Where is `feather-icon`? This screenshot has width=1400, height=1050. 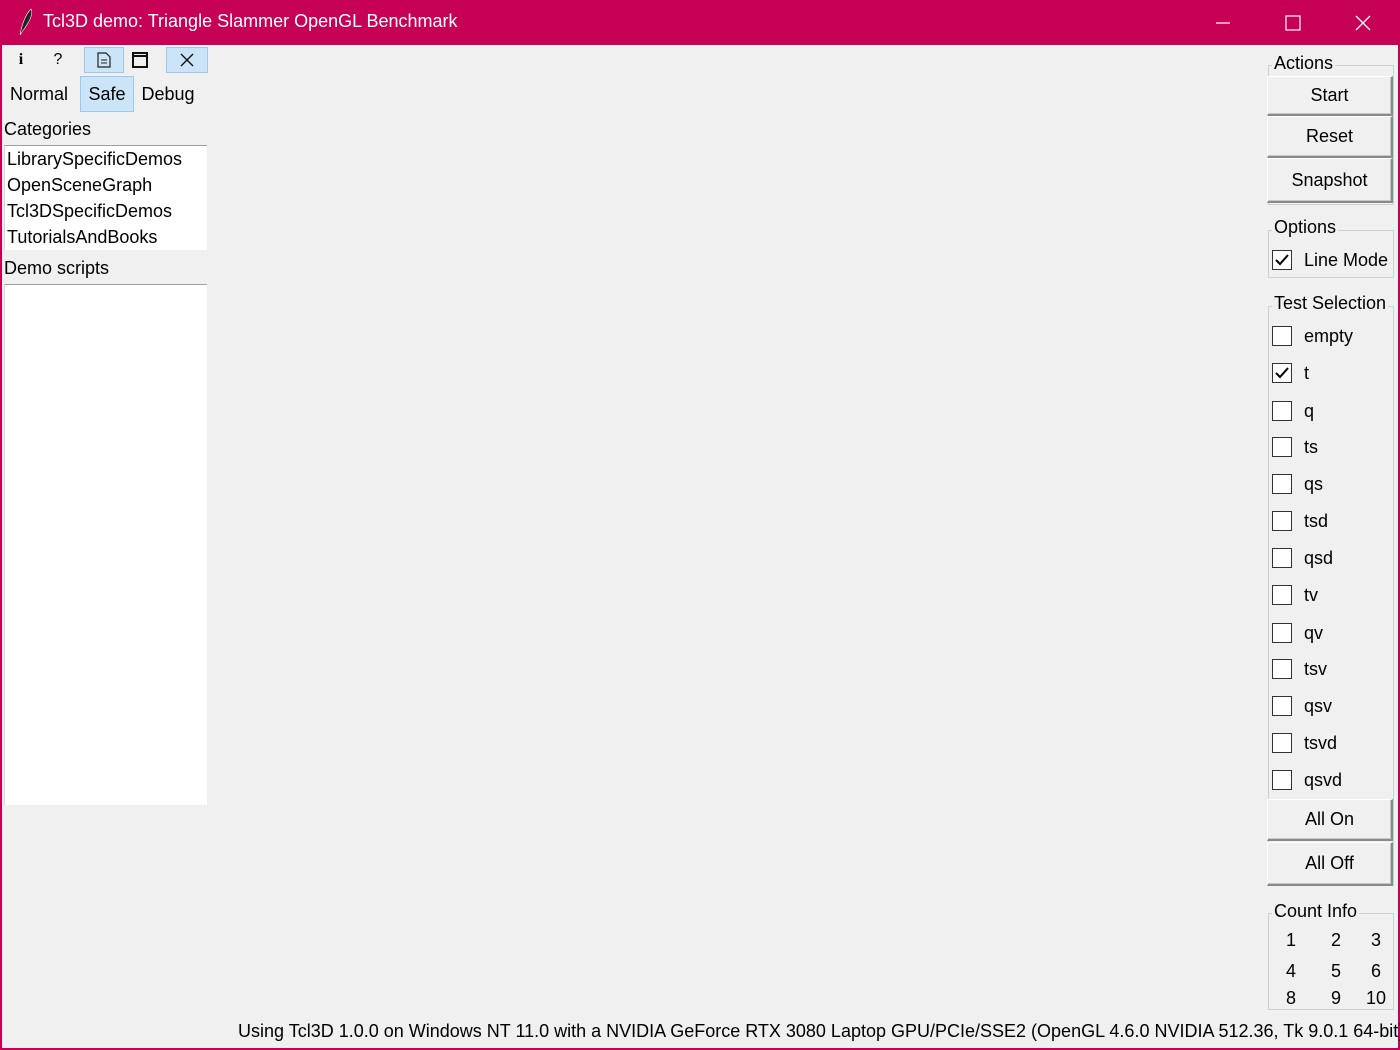
feather-icon is located at coordinates (26, 22).